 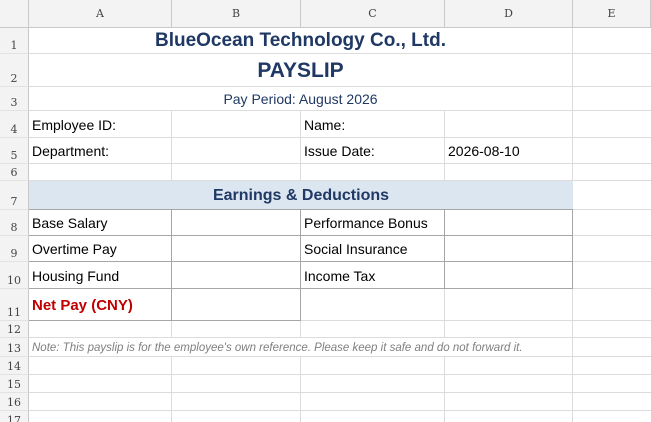 What do you see at coordinates (236, 249) in the screenshot?
I see `overtime-pay-value` at bounding box center [236, 249].